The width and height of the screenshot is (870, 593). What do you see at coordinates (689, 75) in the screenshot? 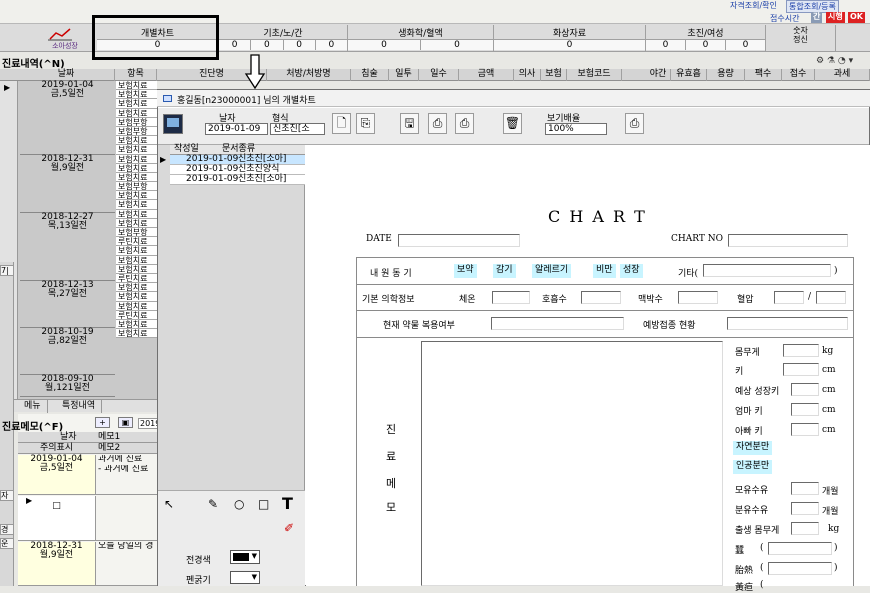
I see `col-valid: 유효흡` at bounding box center [689, 75].